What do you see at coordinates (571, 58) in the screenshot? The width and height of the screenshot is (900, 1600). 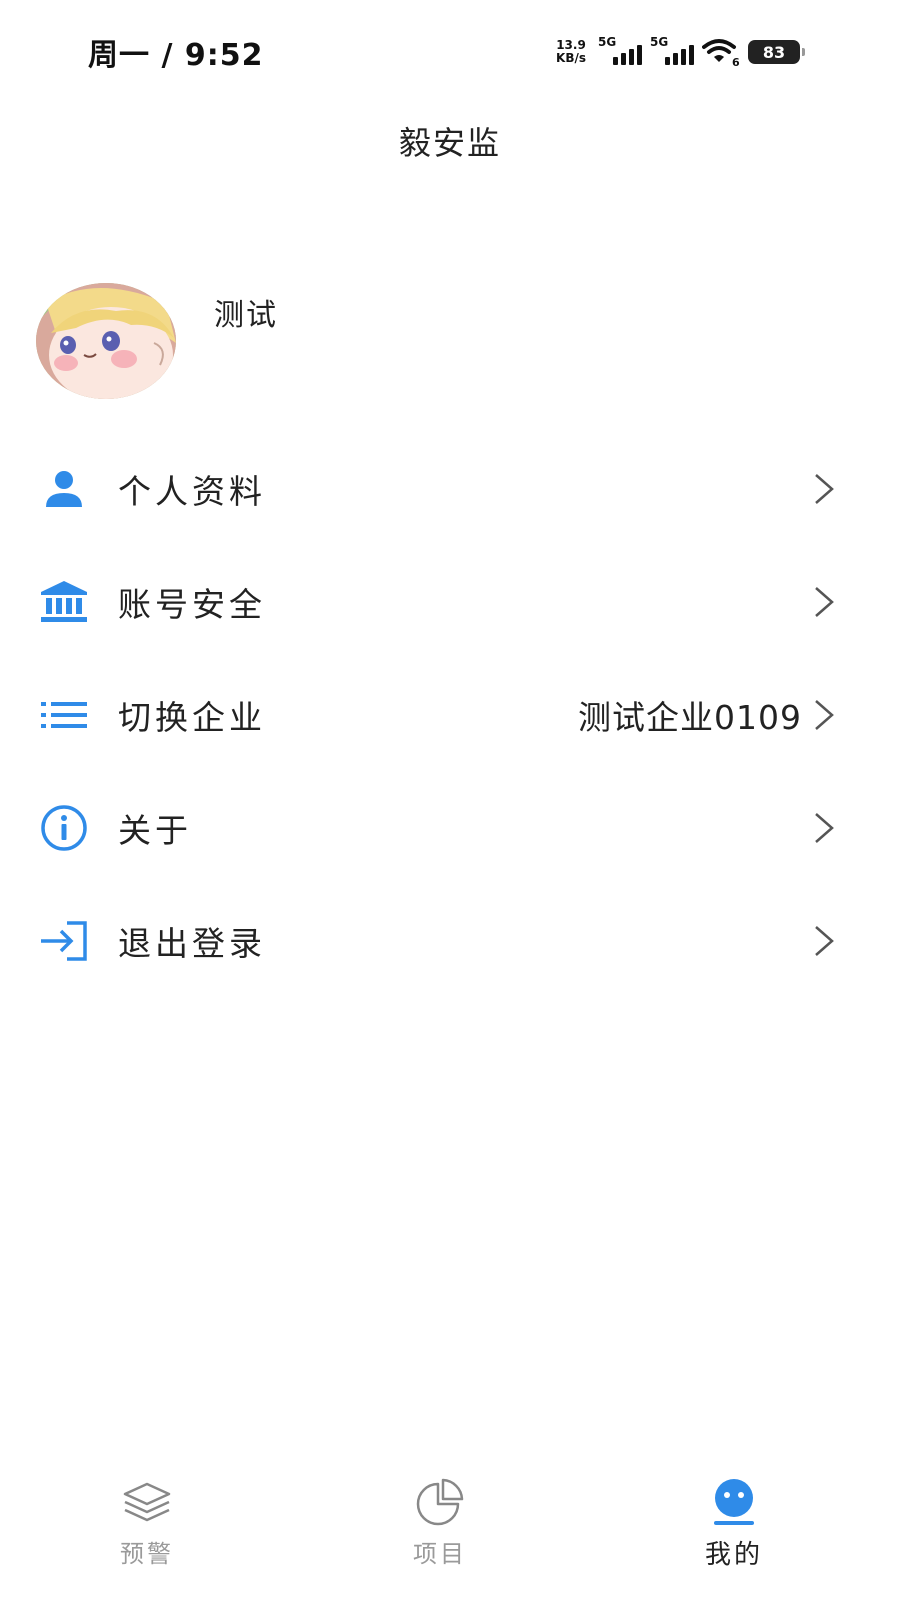 I see `network-speed-unit: KB/s` at bounding box center [571, 58].